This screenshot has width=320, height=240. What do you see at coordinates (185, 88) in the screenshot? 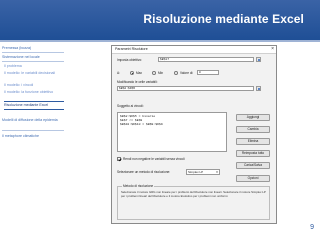
I see `changing-cells-field: $B$2:$D$5` at bounding box center [185, 88].